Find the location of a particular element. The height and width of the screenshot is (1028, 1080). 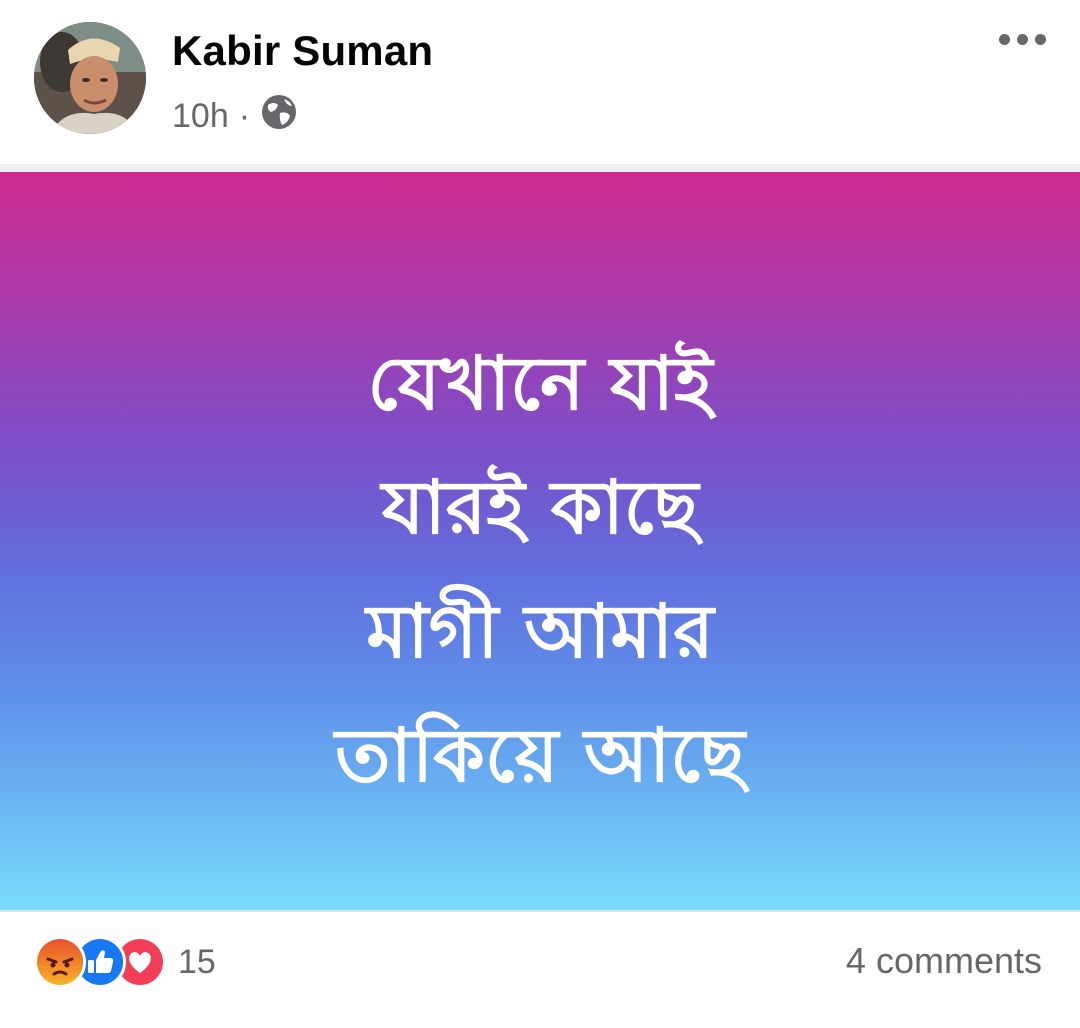

angry-reaction-icon is located at coordinates (60, 962).